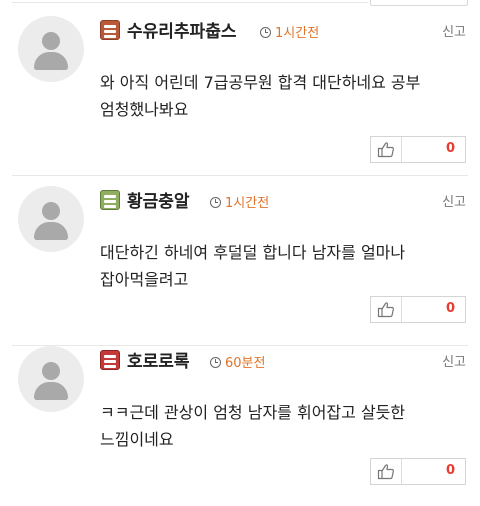  What do you see at coordinates (253, 426) in the screenshot?
I see `comment-body: ㅋㅋ근데 관상이 엄청 남자를 휘어잡고 살듯한 느낌이네요` at bounding box center [253, 426].